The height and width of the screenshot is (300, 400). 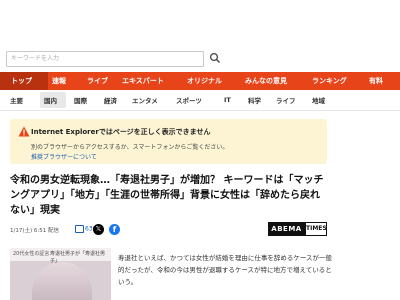 I want to click on article-thumbnail: 20代女性の証言 寿退社男子が「寿退社男子」, so click(x=60, y=274).